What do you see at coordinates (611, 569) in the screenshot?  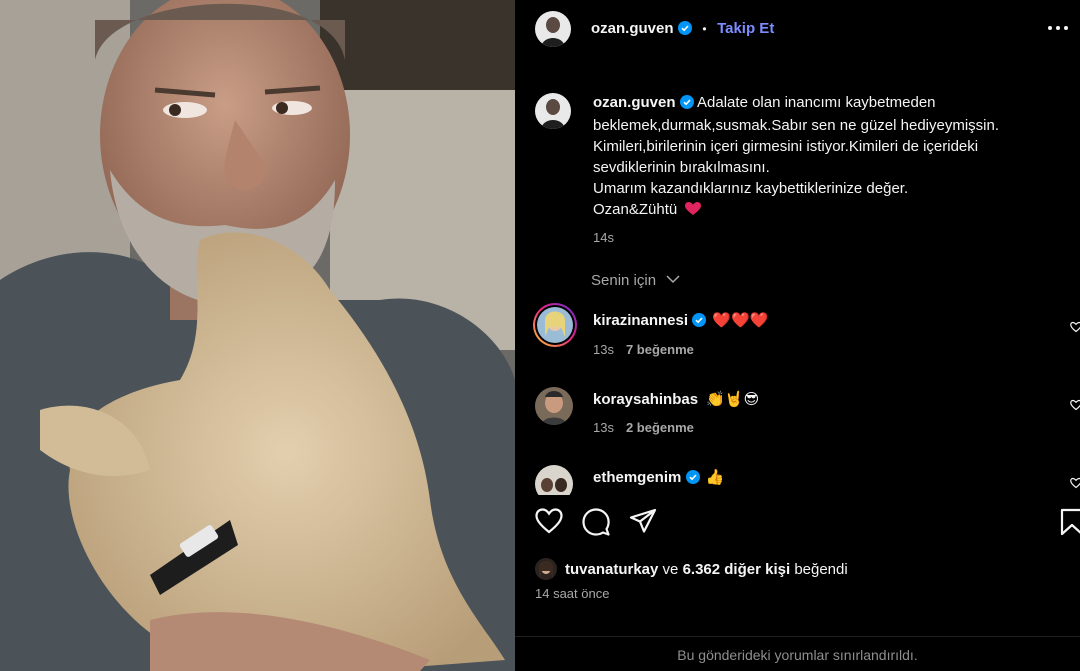 I see `liker-username: tuvanaturkay` at bounding box center [611, 569].